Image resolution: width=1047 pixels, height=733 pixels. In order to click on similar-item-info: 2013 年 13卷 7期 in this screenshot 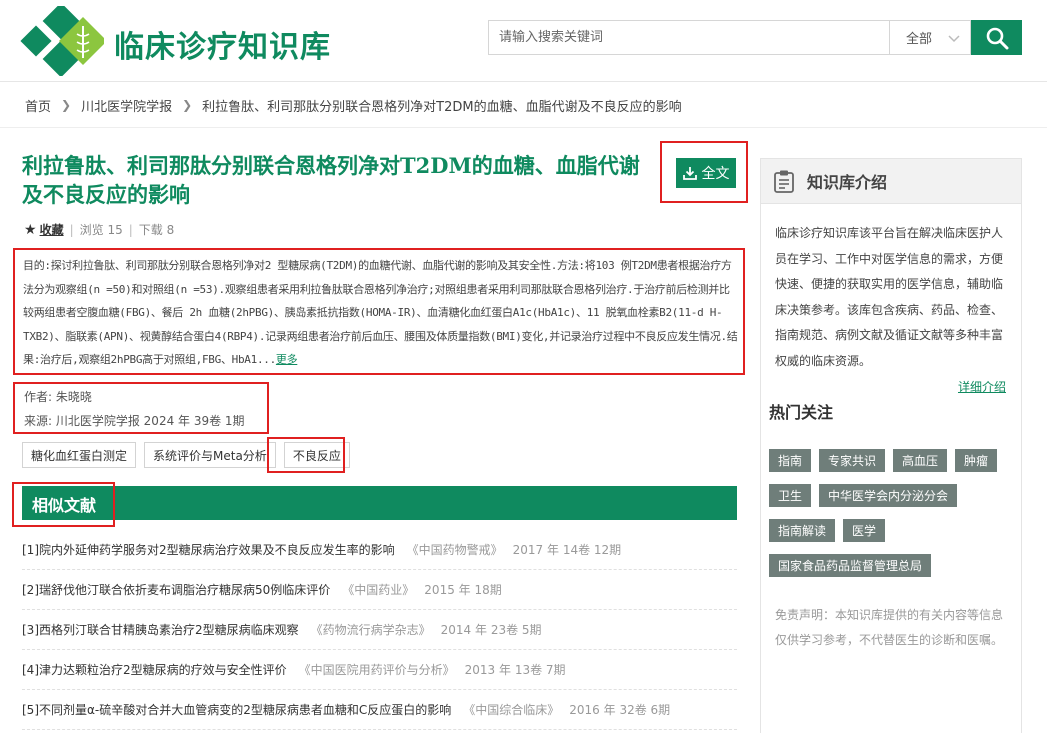, I will do `click(515, 670)`.